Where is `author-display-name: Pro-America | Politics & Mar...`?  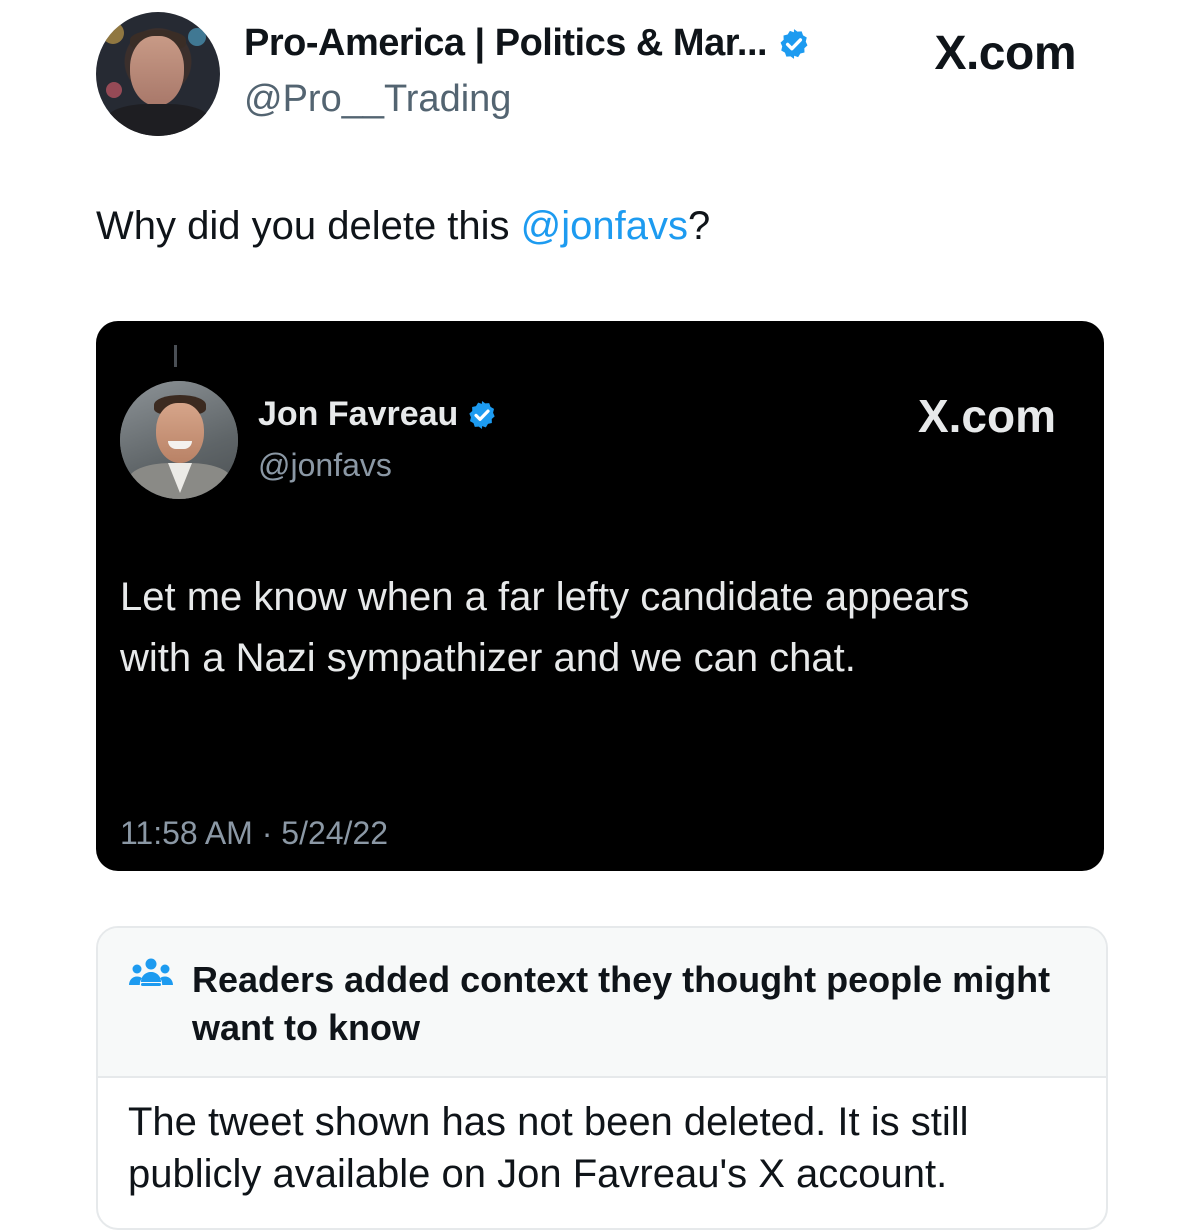 author-display-name: Pro-America | Politics & Mar... is located at coordinates (506, 43).